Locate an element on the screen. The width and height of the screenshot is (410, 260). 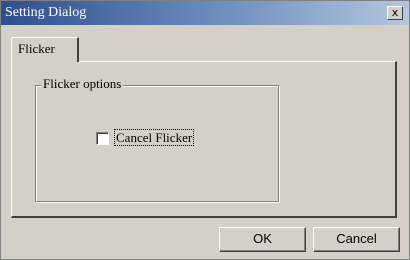
close-icon: x is located at coordinates (395, 12).